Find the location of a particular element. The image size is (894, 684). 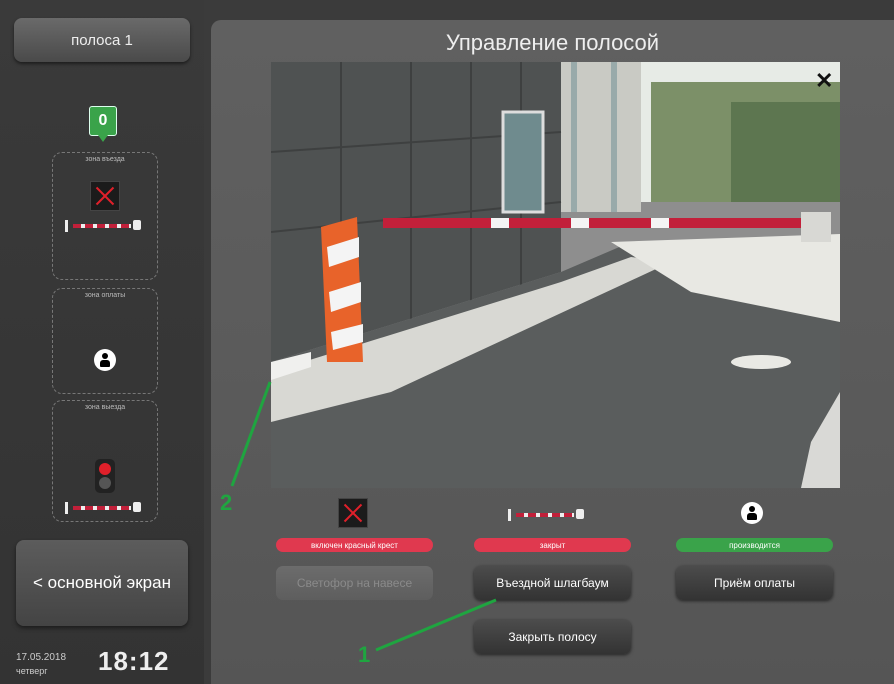

annotation-2: 2 is located at coordinates (226, 502).